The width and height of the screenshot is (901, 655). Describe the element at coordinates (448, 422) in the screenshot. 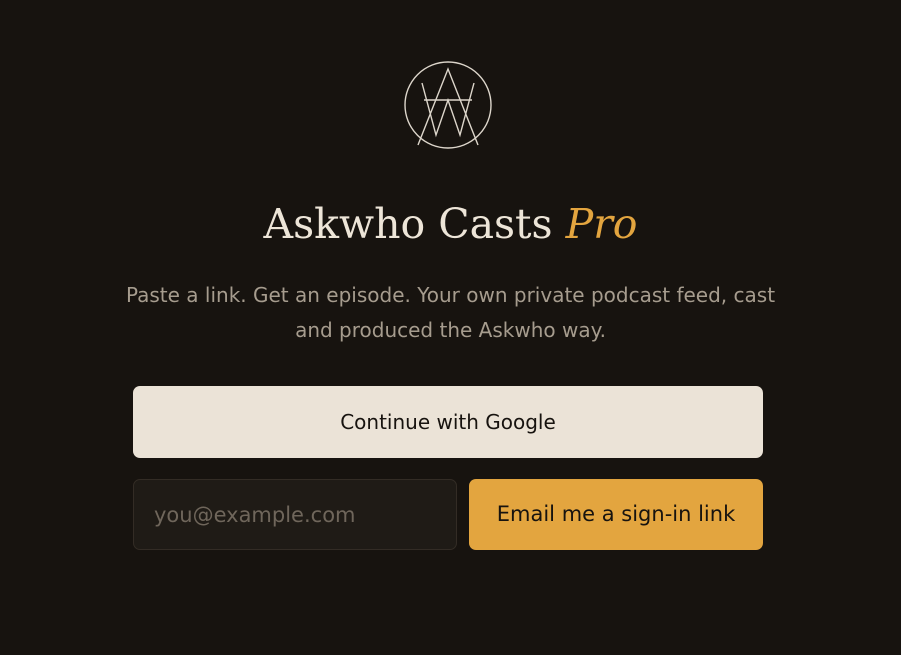

I see `continue-with-google-button: Continue with Google` at that location.